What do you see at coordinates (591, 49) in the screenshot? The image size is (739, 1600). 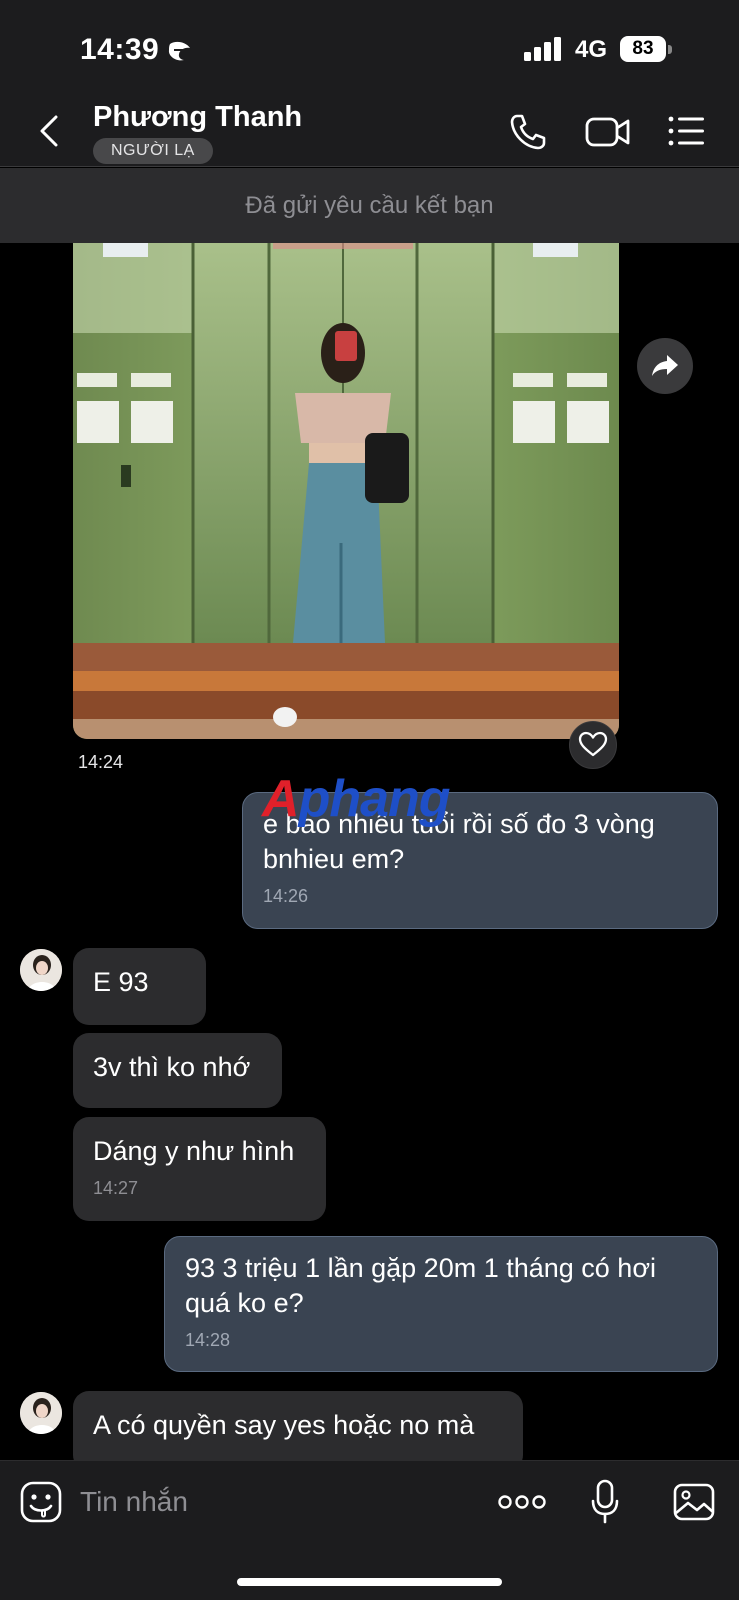 I see `network-type: 4G` at bounding box center [591, 49].